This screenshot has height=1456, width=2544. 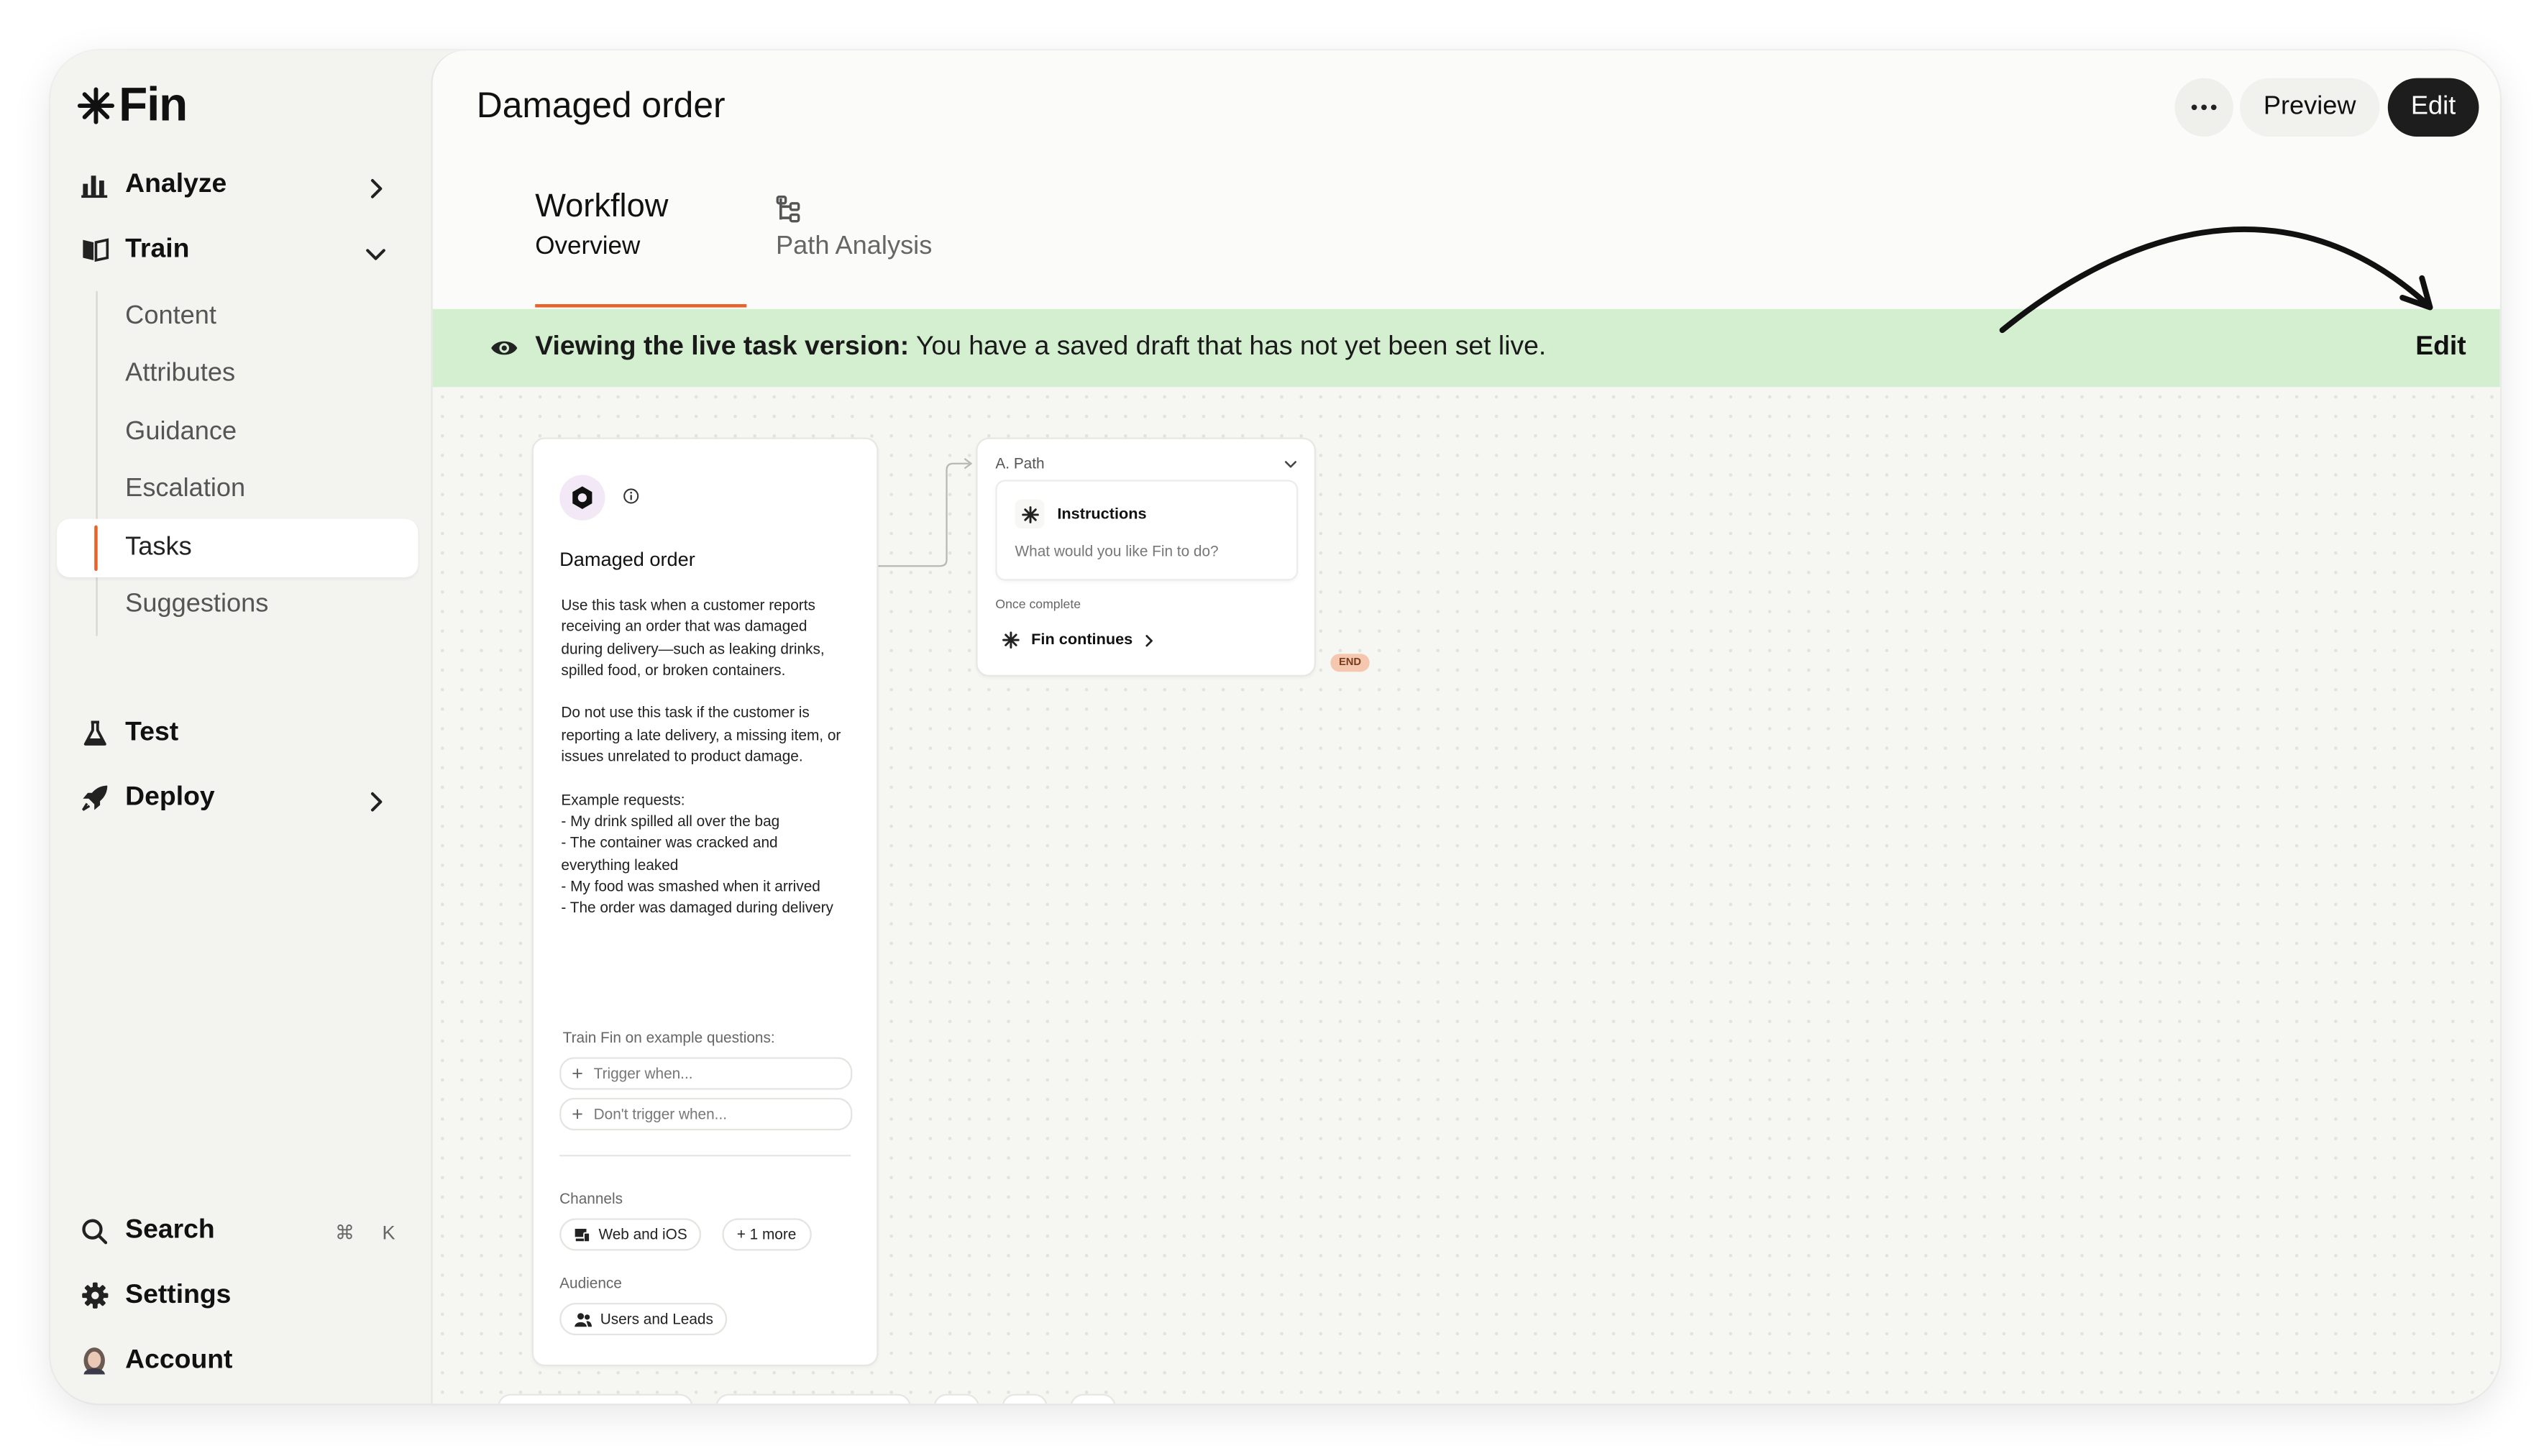 What do you see at coordinates (170, 797) in the screenshot?
I see `sidebar-item-label: Deploy` at bounding box center [170, 797].